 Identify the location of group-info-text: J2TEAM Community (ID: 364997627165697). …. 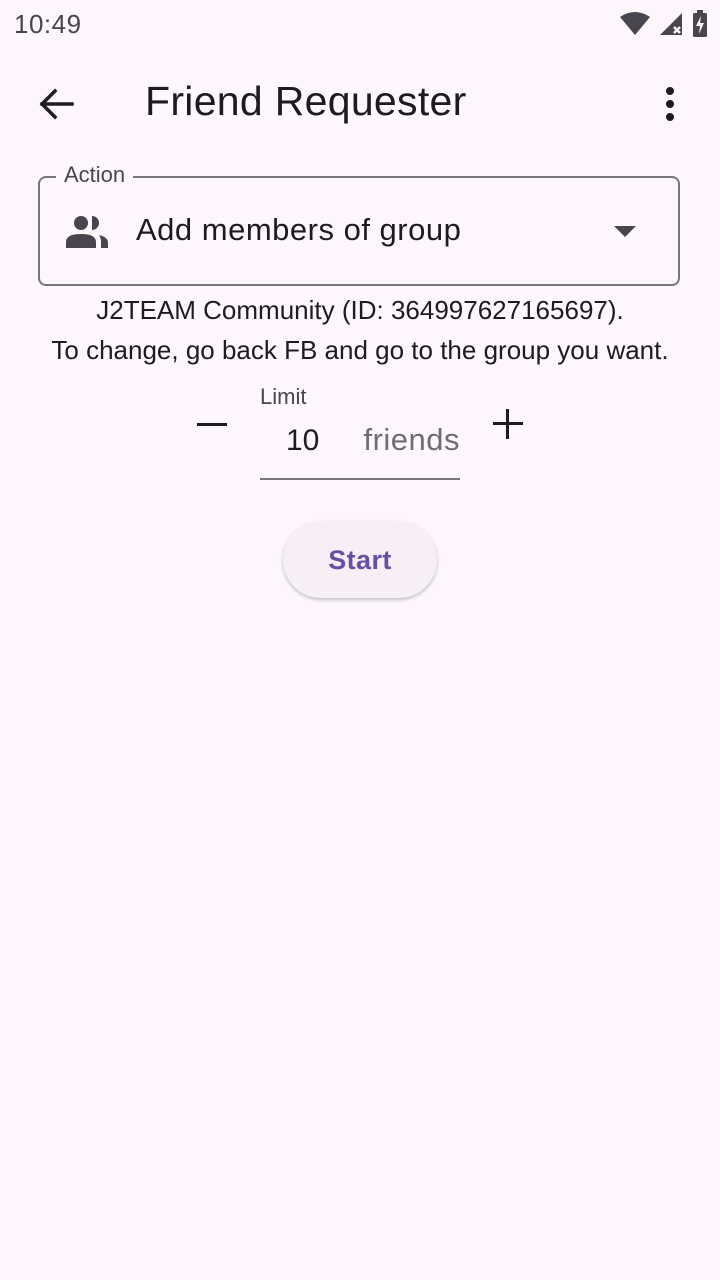
(360, 330).